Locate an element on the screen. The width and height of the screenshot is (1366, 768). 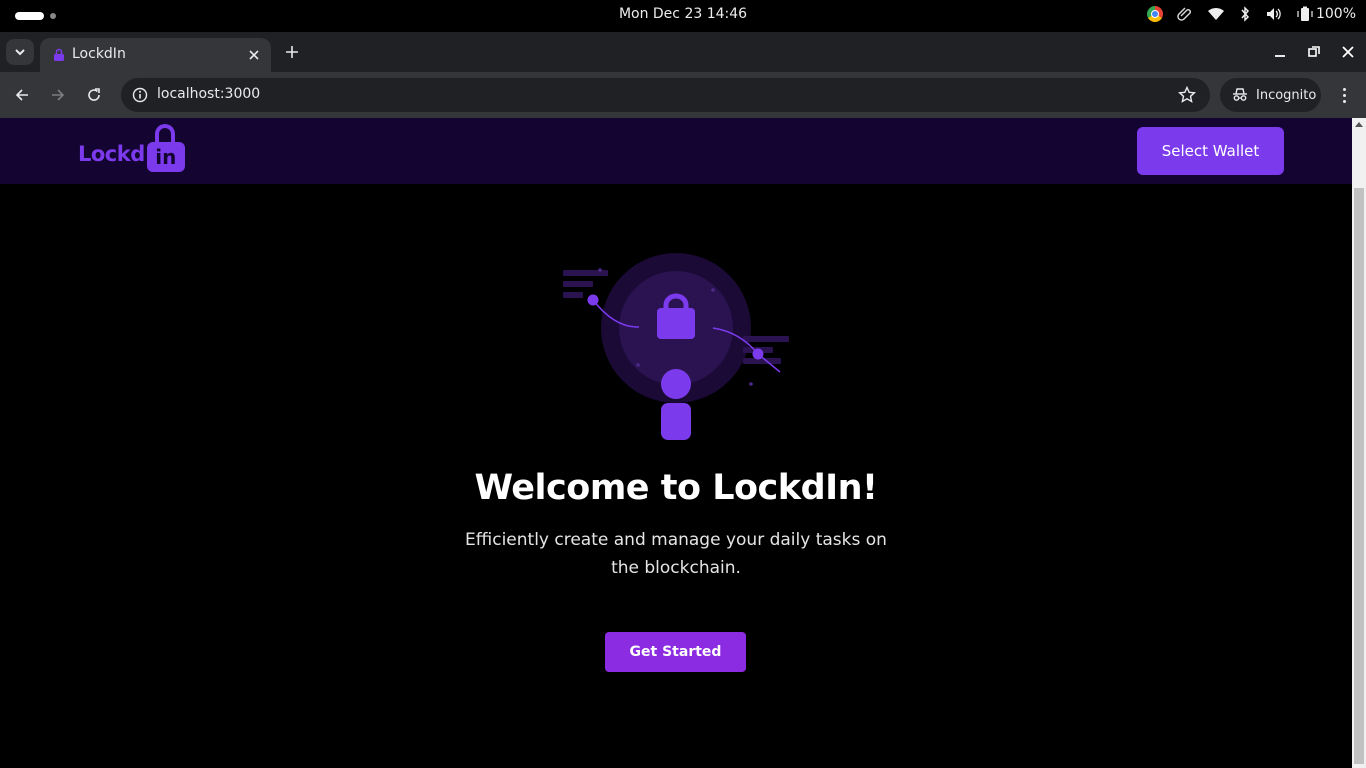
unlocked-padlock-icon: in is located at coordinates (165, 149).